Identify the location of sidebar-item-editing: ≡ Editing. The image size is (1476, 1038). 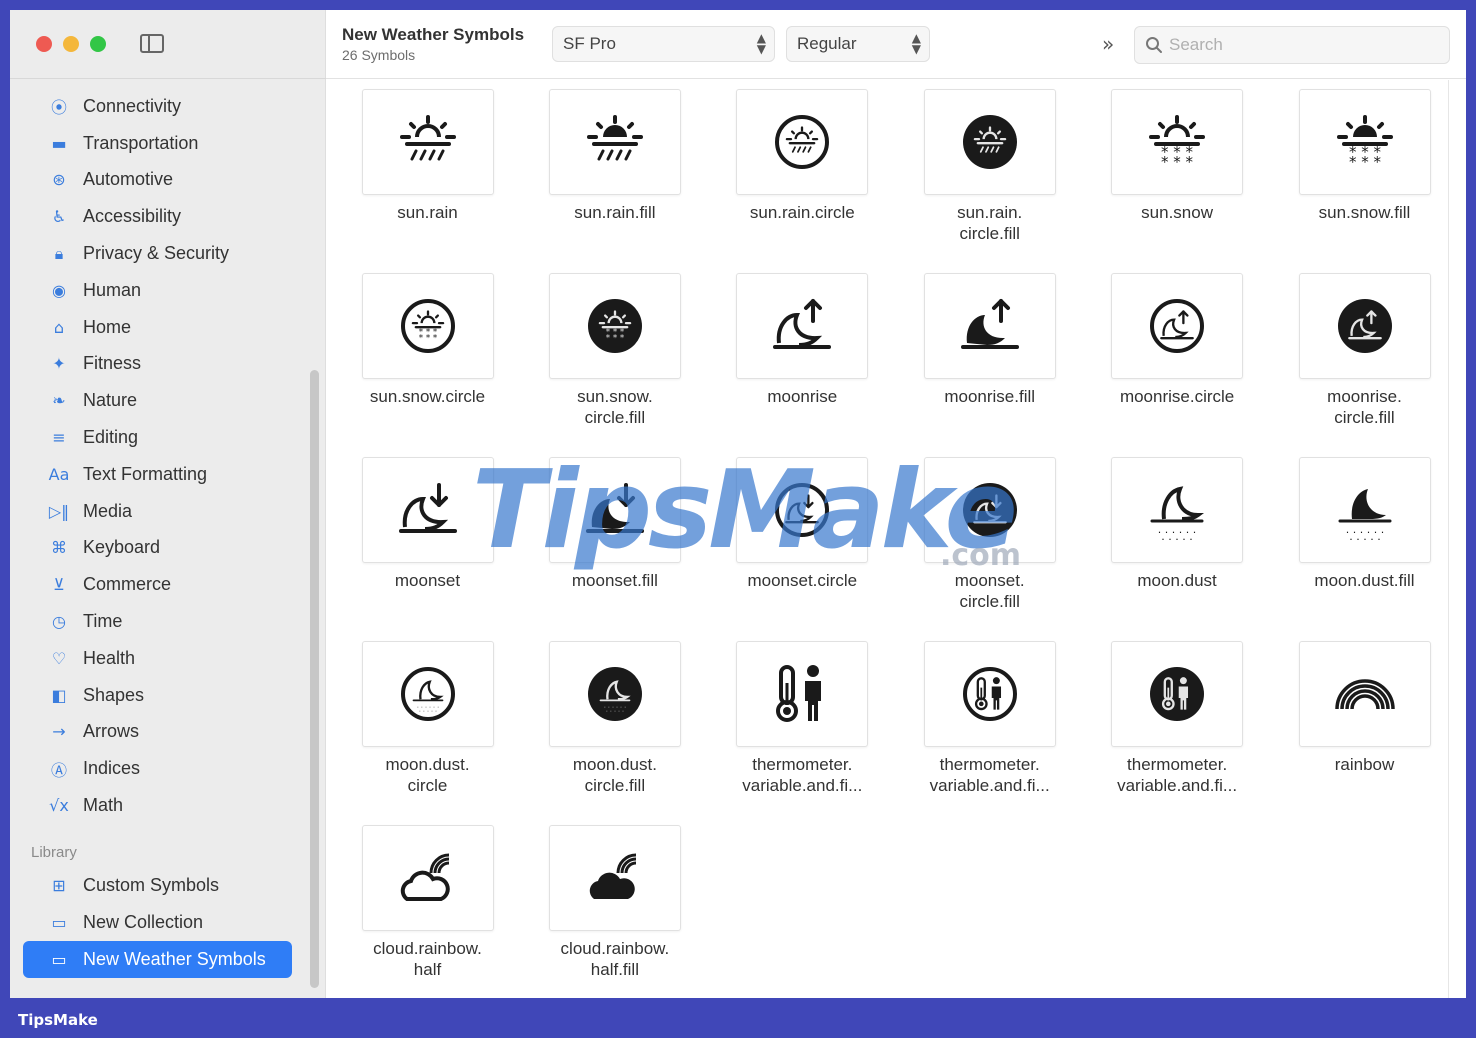
(168, 437).